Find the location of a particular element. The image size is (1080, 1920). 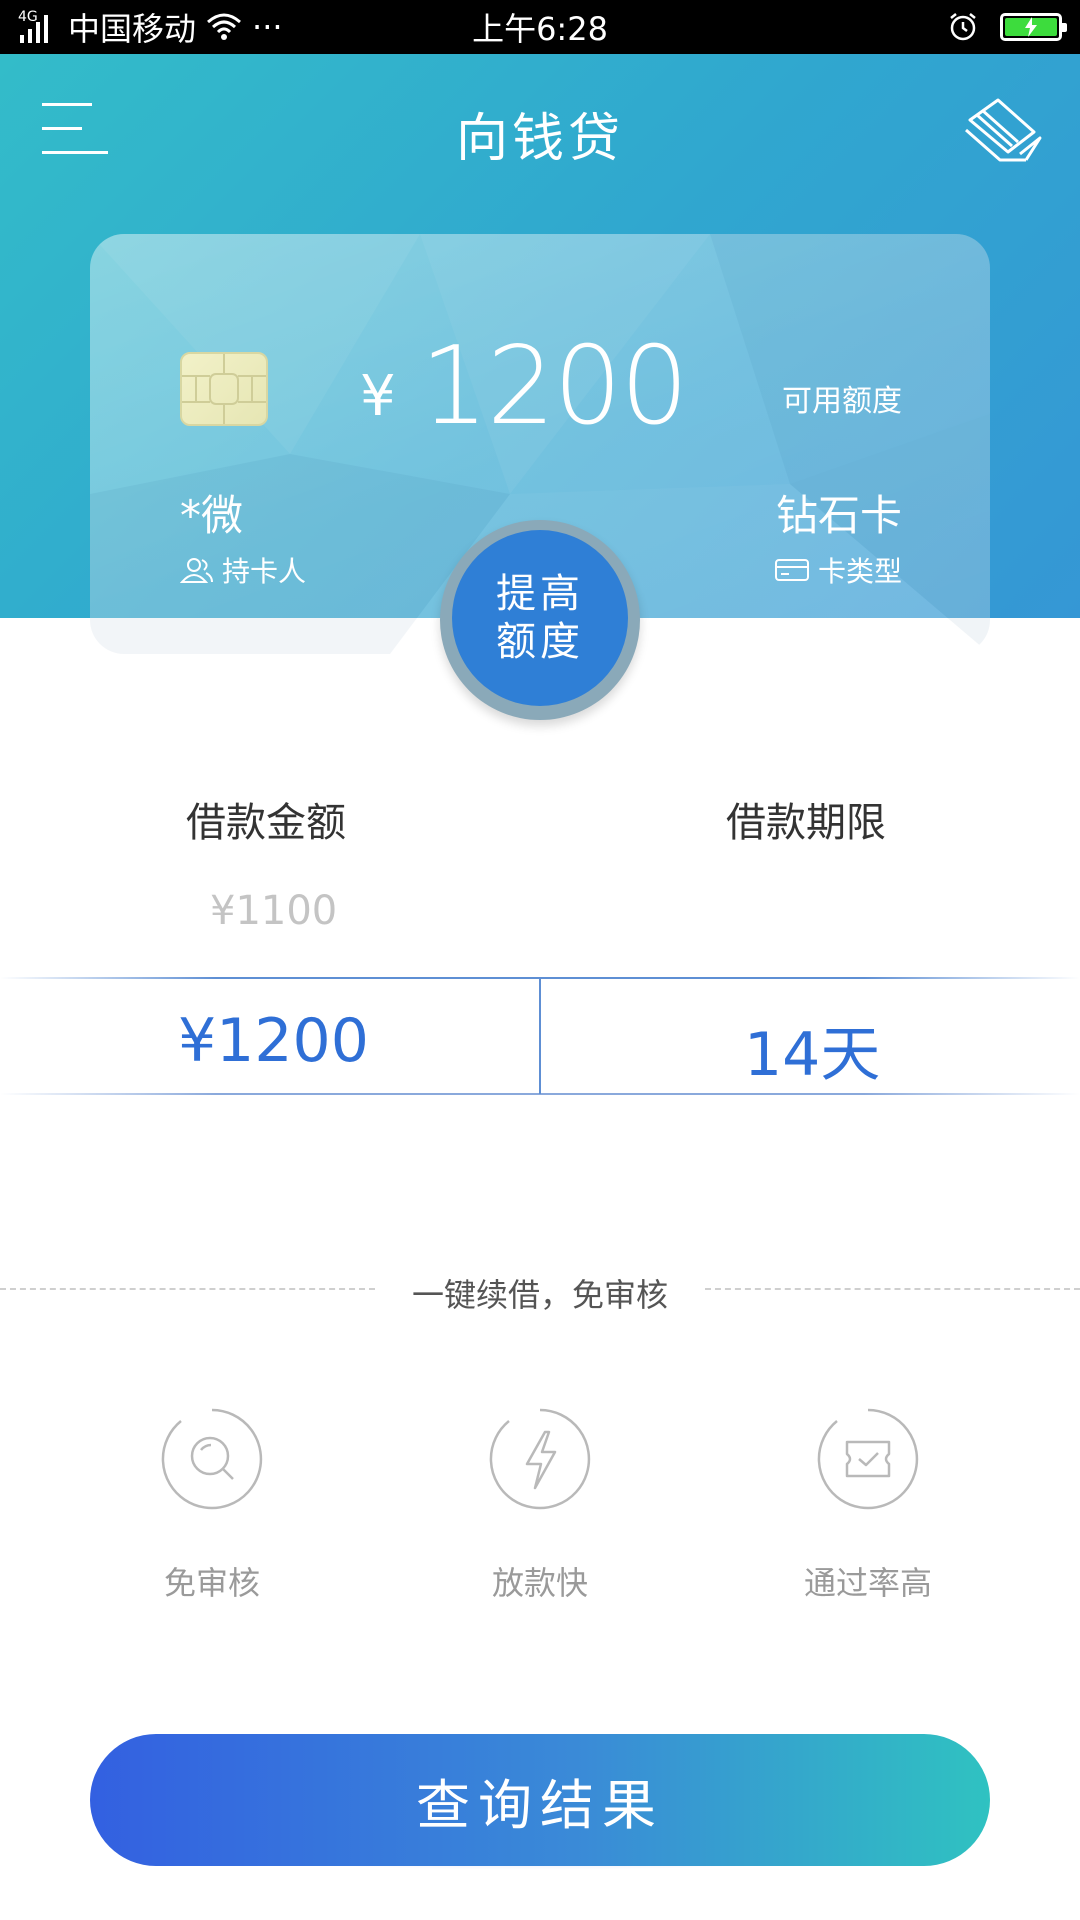

feature-no-review: 免审核 is located at coordinates (212, 1506).